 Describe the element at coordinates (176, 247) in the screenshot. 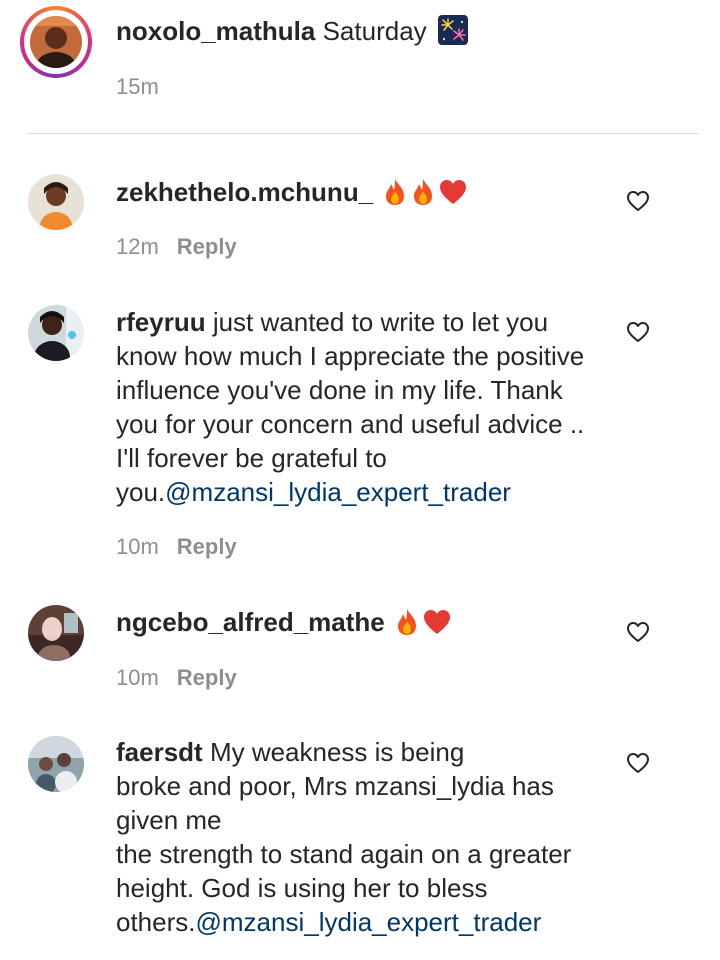

I see `comment-meta: 12m Reply` at that location.